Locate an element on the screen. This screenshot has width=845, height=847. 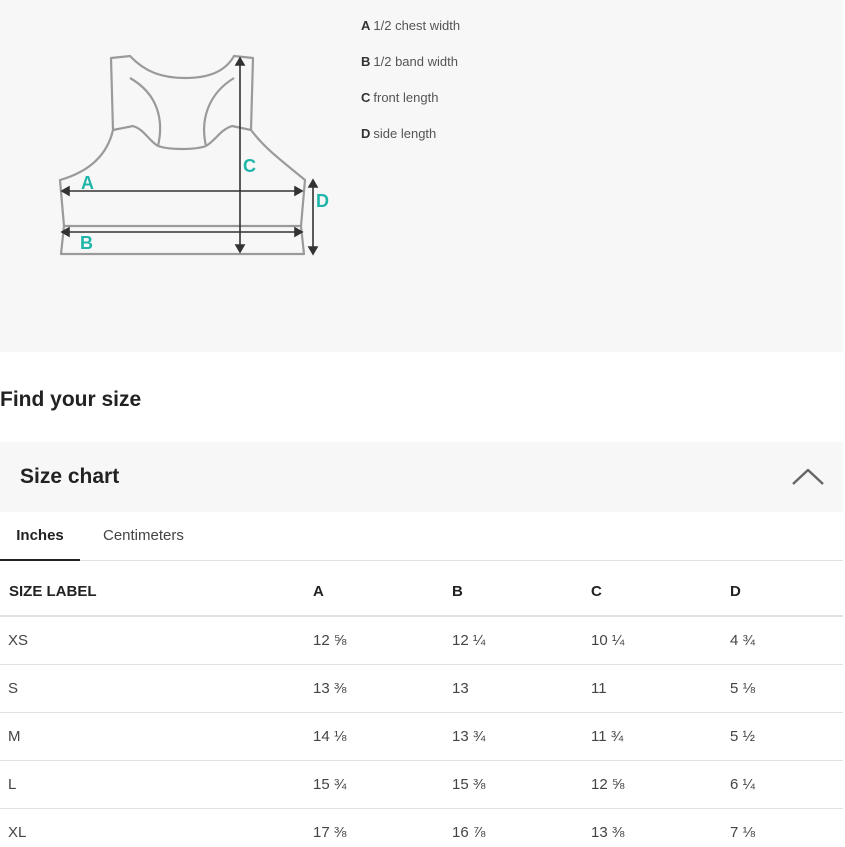
table-row: XS 12 ⅝ 12 ¼ 10 ¼ 4 ¾ is located at coordinates (421, 640).